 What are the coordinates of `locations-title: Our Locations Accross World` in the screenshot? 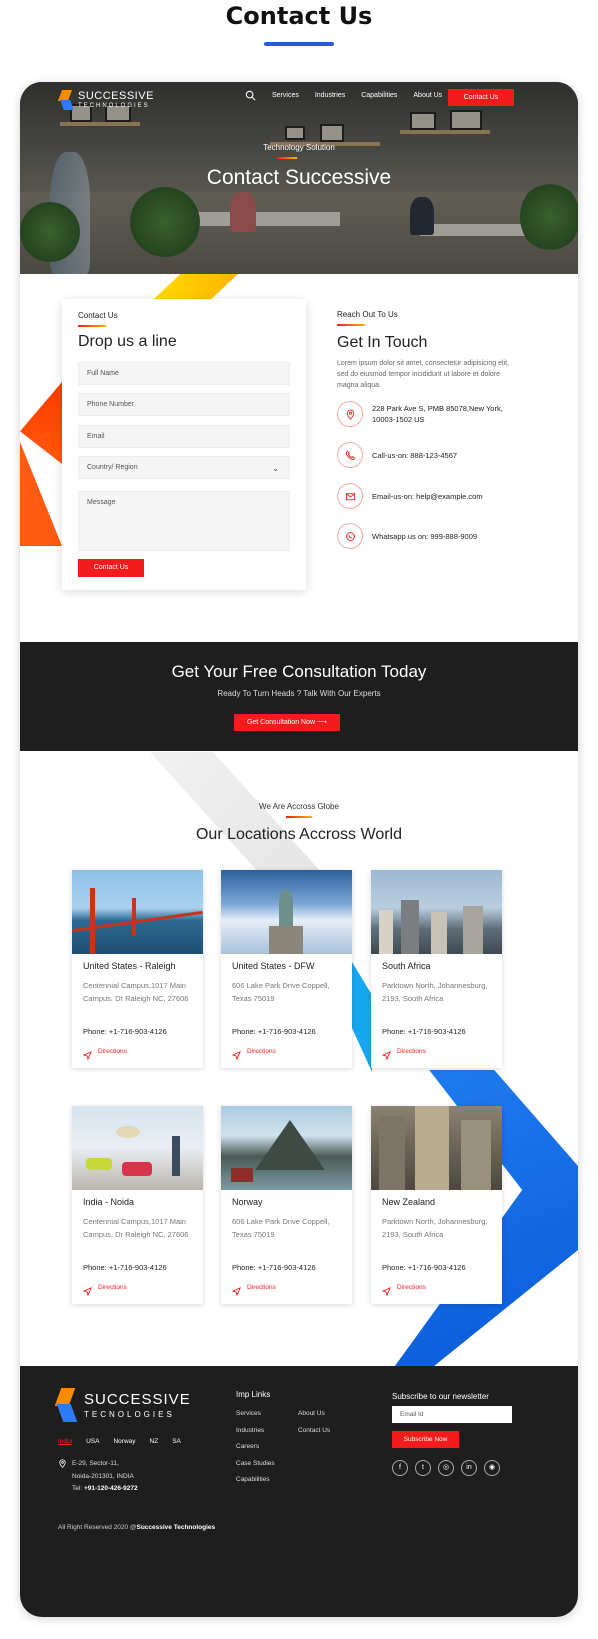 It's located at (298, 834).